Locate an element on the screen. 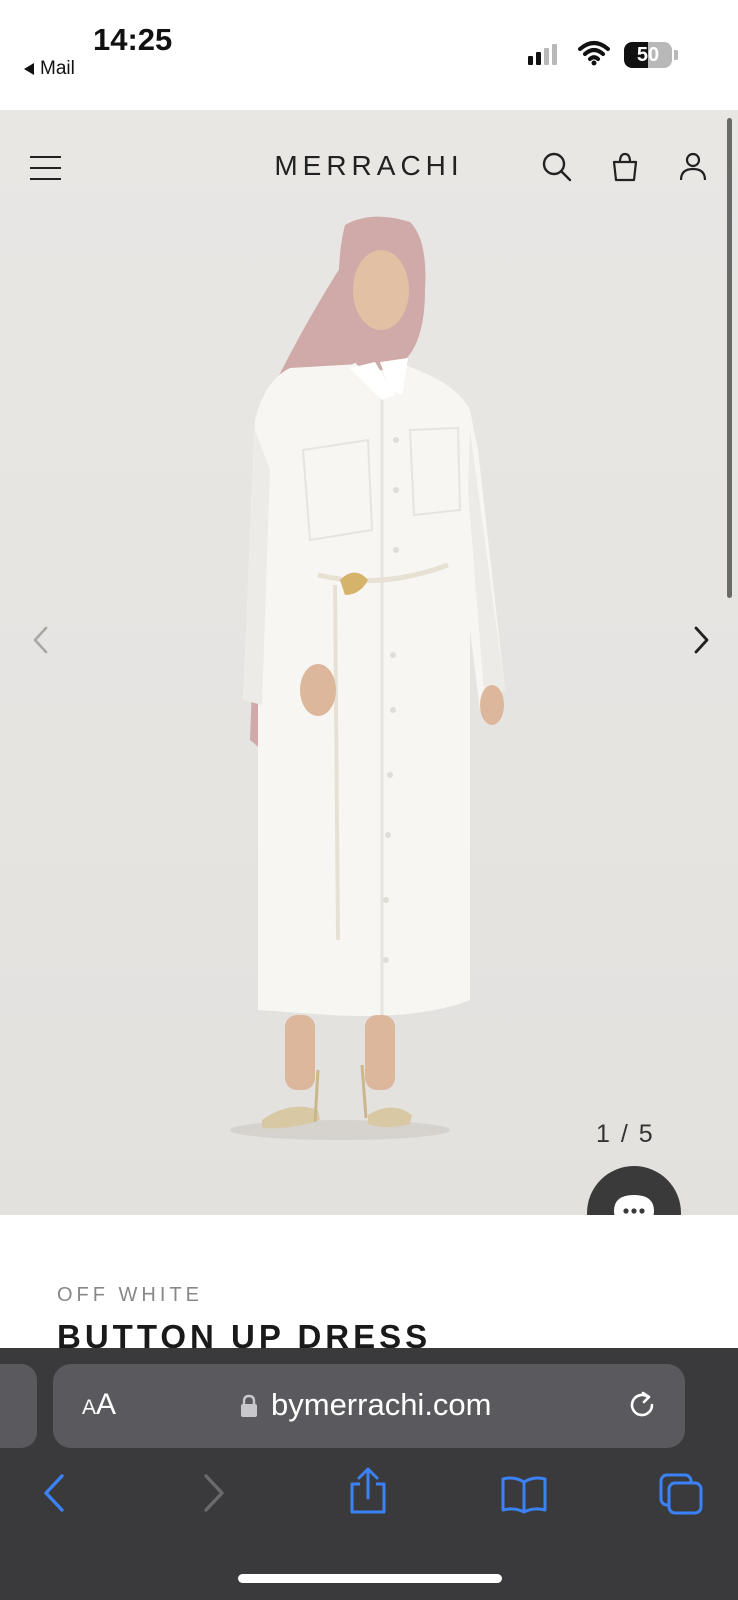  account-icon is located at coordinates (693, 167).